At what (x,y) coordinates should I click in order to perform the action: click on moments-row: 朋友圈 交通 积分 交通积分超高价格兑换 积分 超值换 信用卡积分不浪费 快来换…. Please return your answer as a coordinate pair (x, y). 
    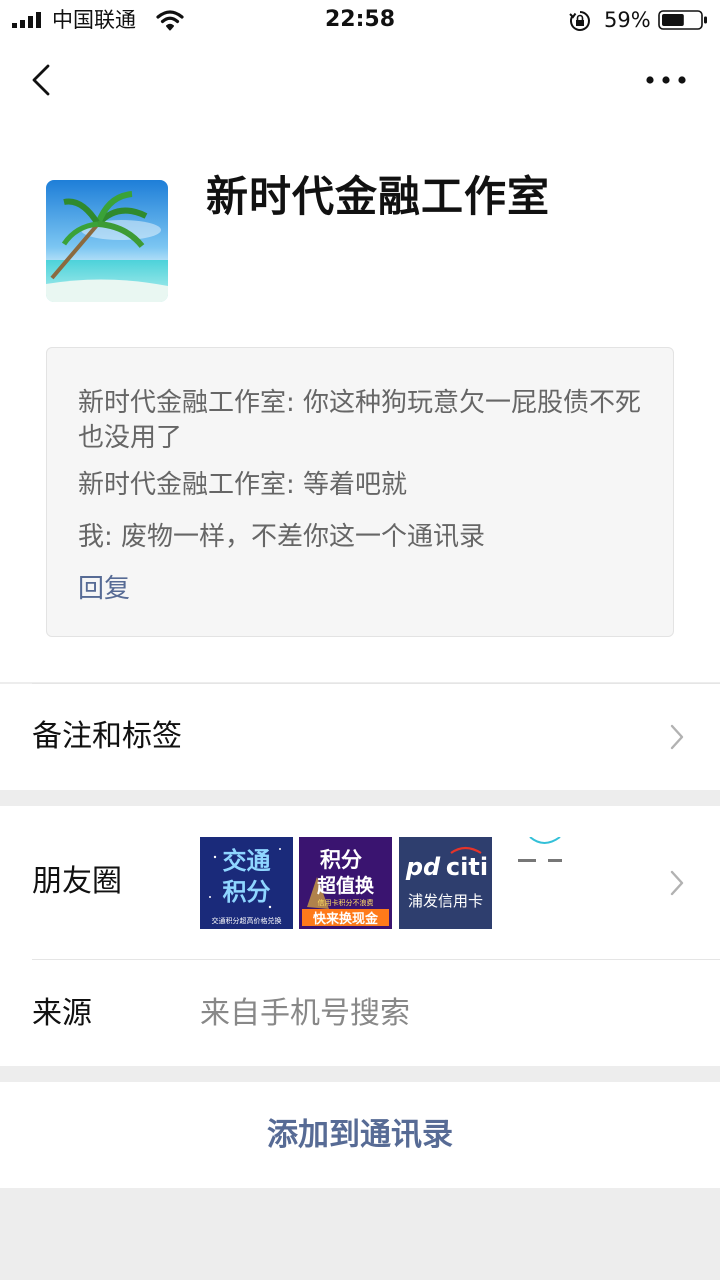
    Looking at the image, I should click on (360, 883).